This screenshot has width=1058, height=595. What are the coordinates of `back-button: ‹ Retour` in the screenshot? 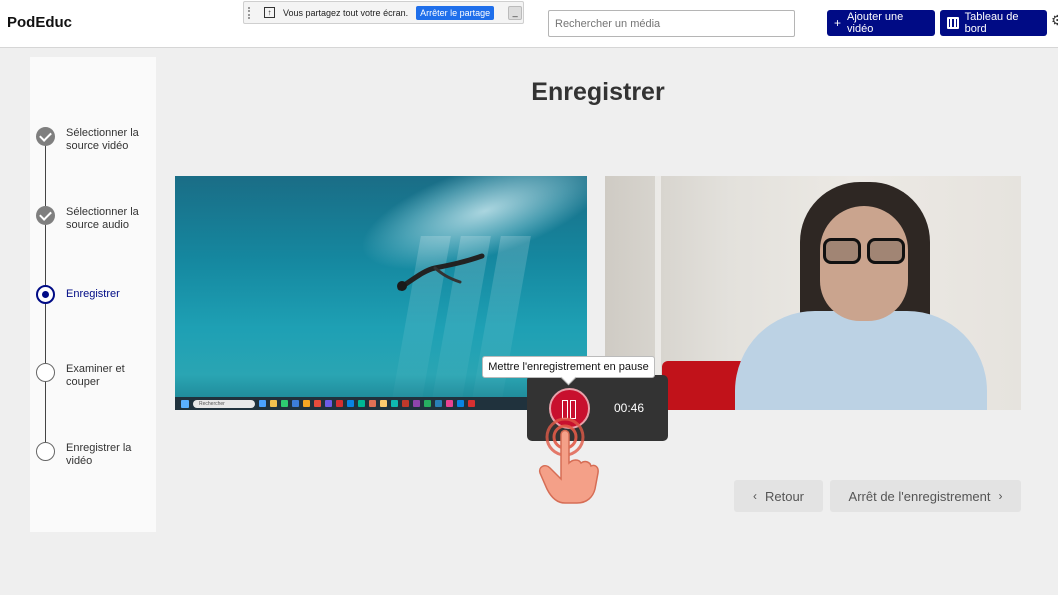 It's located at (778, 496).